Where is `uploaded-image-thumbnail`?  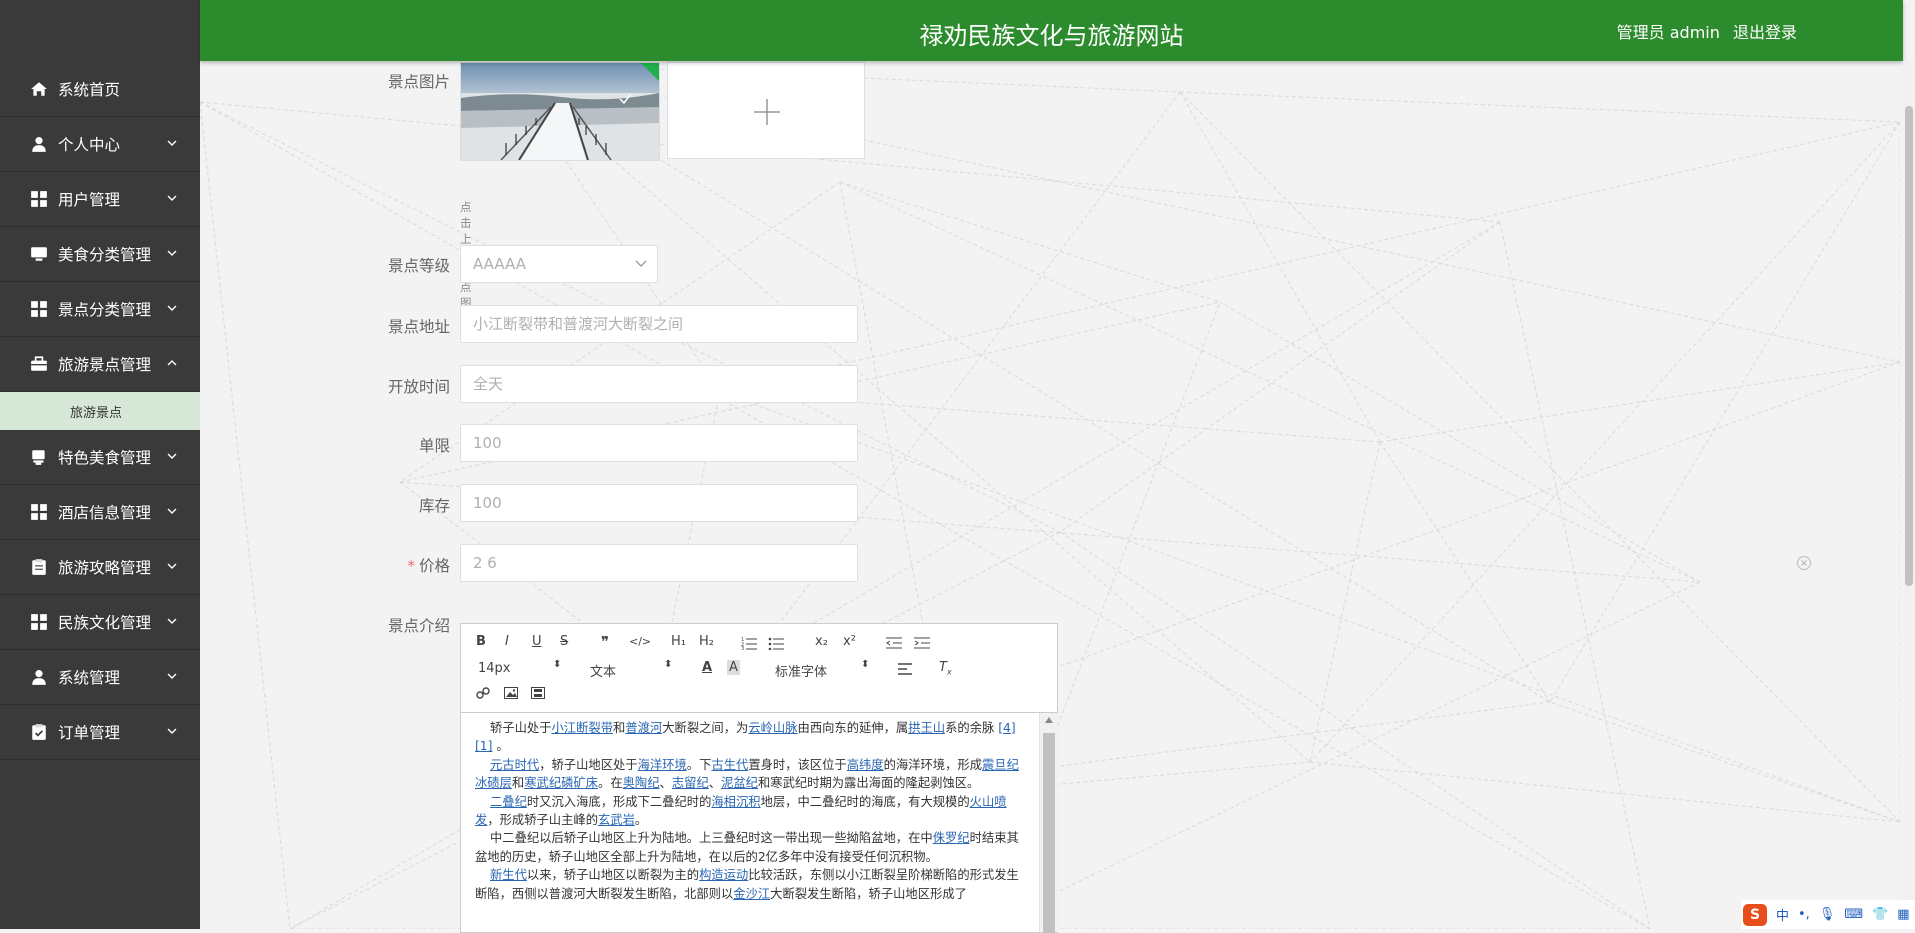 uploaded-image-thumbnail is located at coordinates (560, 111).